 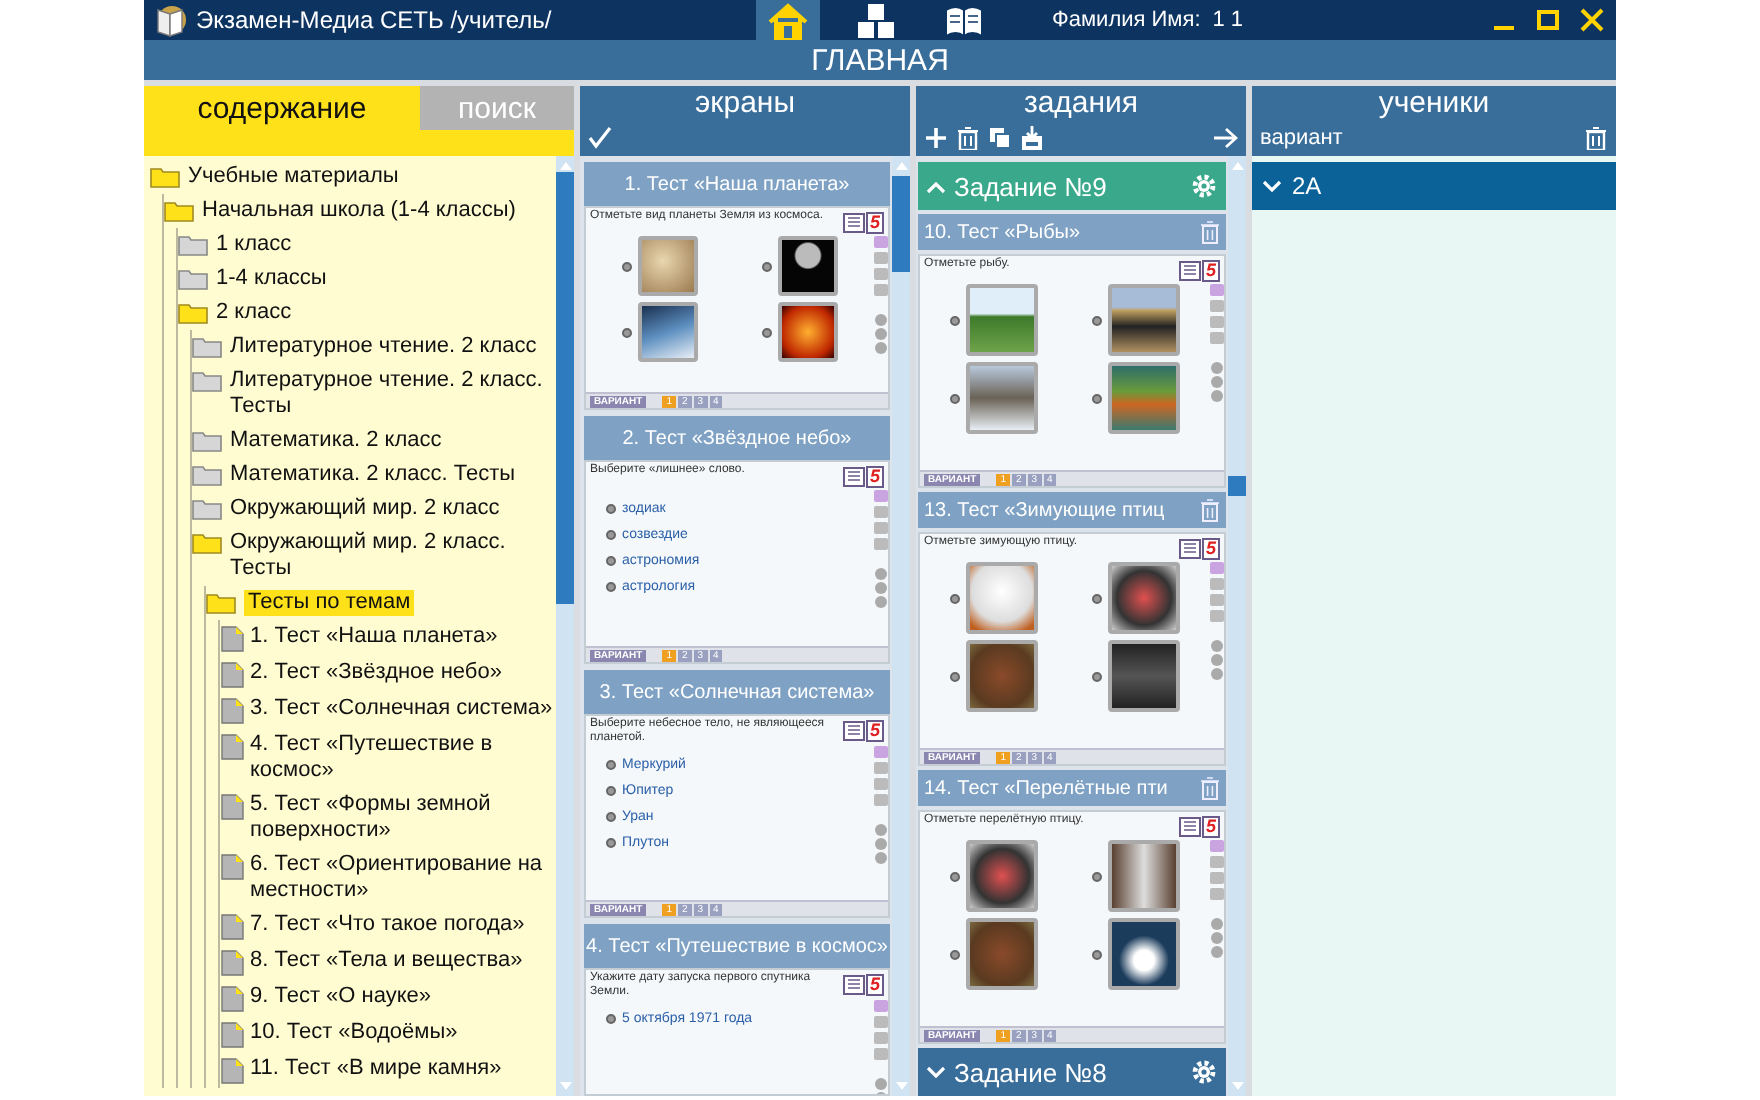 What do you see at coordinates (293, 177) in the screenshot?
I see `folder-item: Учебные материалы` at bounding box center [293, 177].